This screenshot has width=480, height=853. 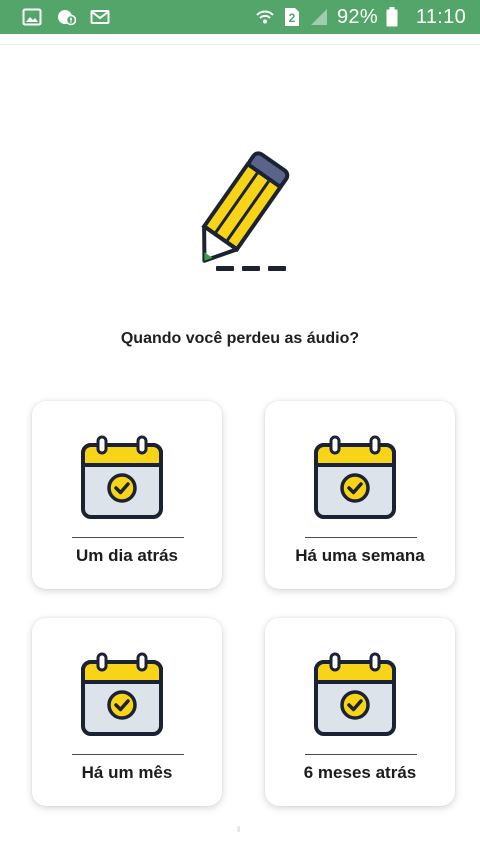 What do you see at coordinates (360, 555) in the screenshot?
I see `option-label: Há uma semana` at bounding box center [360, 555].